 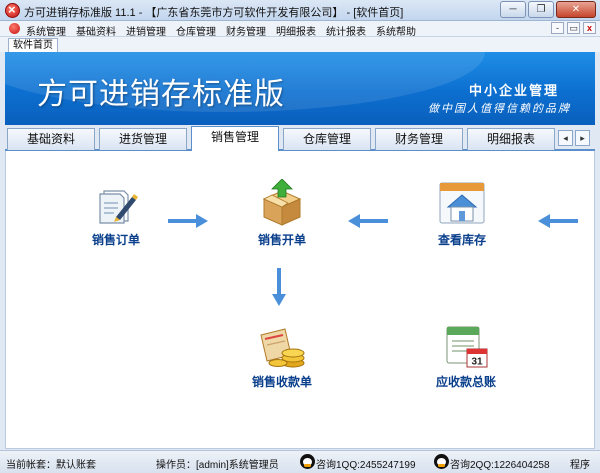 I want to click on box-upload-icon, so click(x=282, y=202).